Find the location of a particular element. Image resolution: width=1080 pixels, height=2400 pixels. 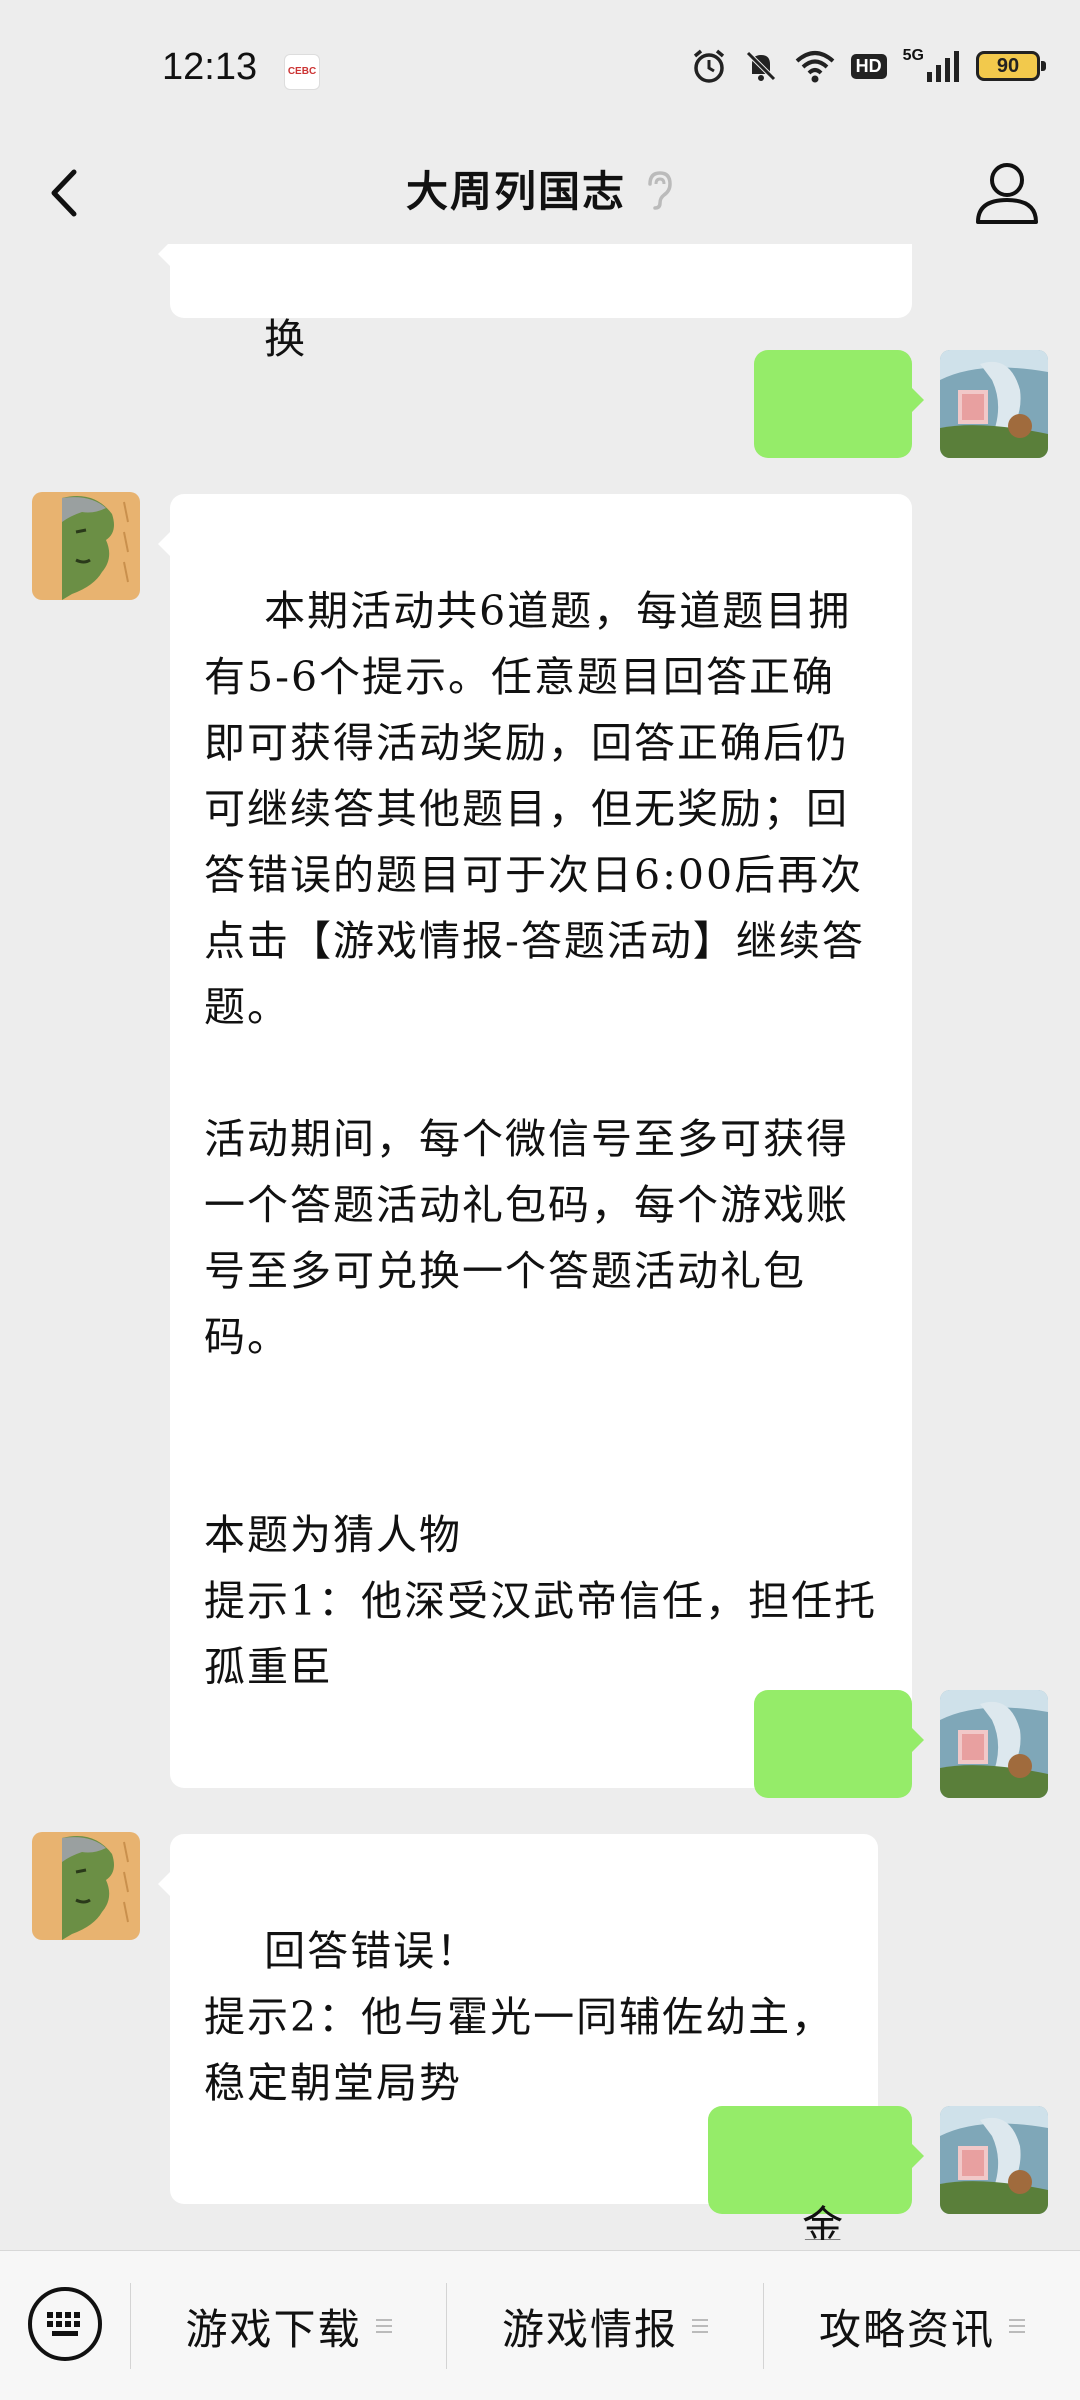

menu-label: 游戏下载 is located at coordinates (273, 2329).